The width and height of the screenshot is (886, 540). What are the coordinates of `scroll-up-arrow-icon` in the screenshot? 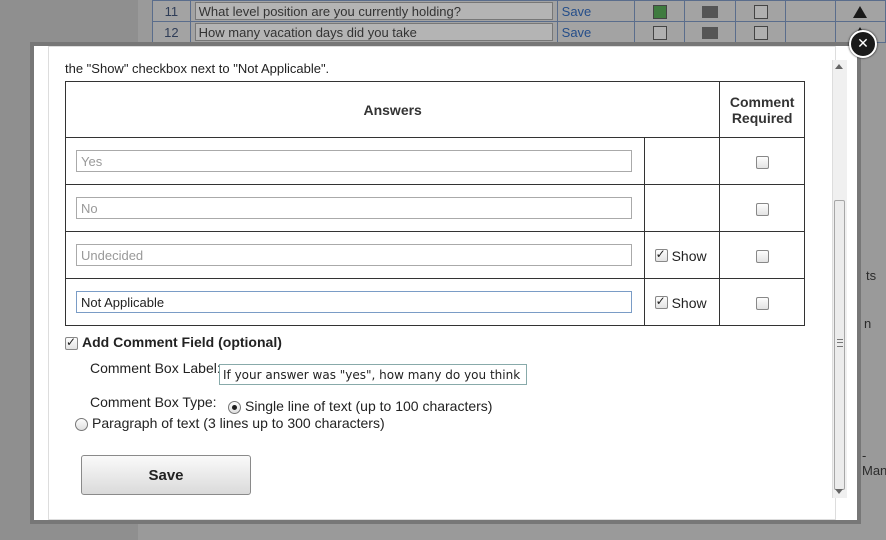 It's located at (839, 66).